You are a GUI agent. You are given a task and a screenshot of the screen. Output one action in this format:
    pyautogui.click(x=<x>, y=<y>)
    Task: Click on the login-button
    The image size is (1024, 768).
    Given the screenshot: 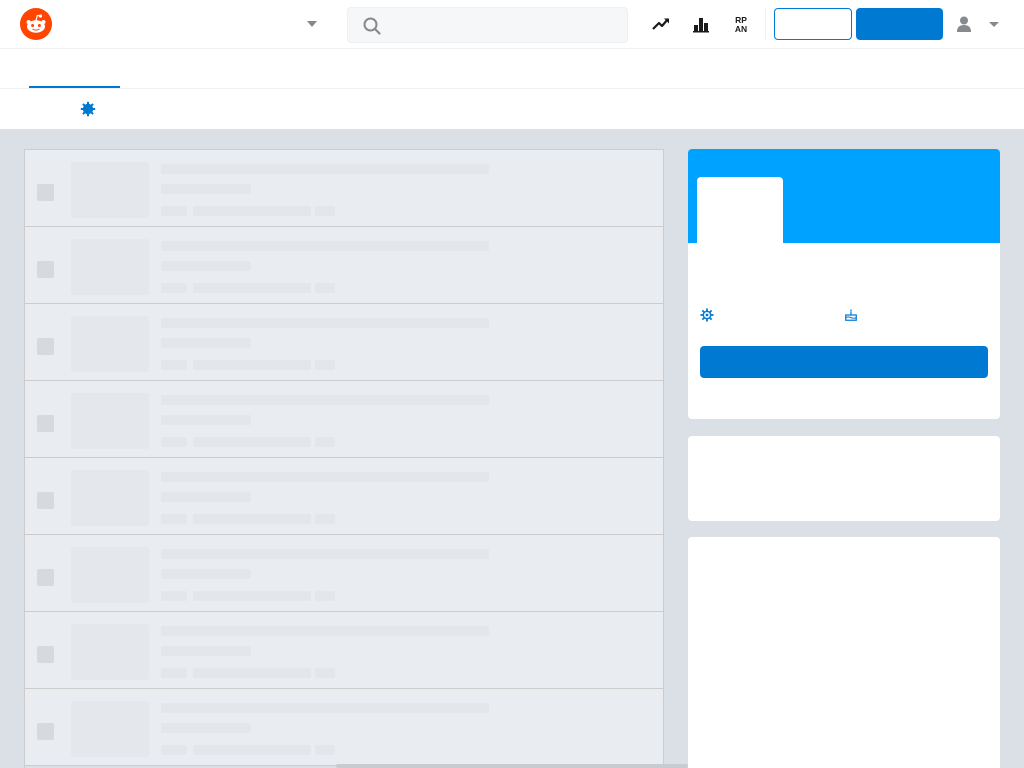 What is the action you would take?
    pyautogui.click(x=813, y=24)
    